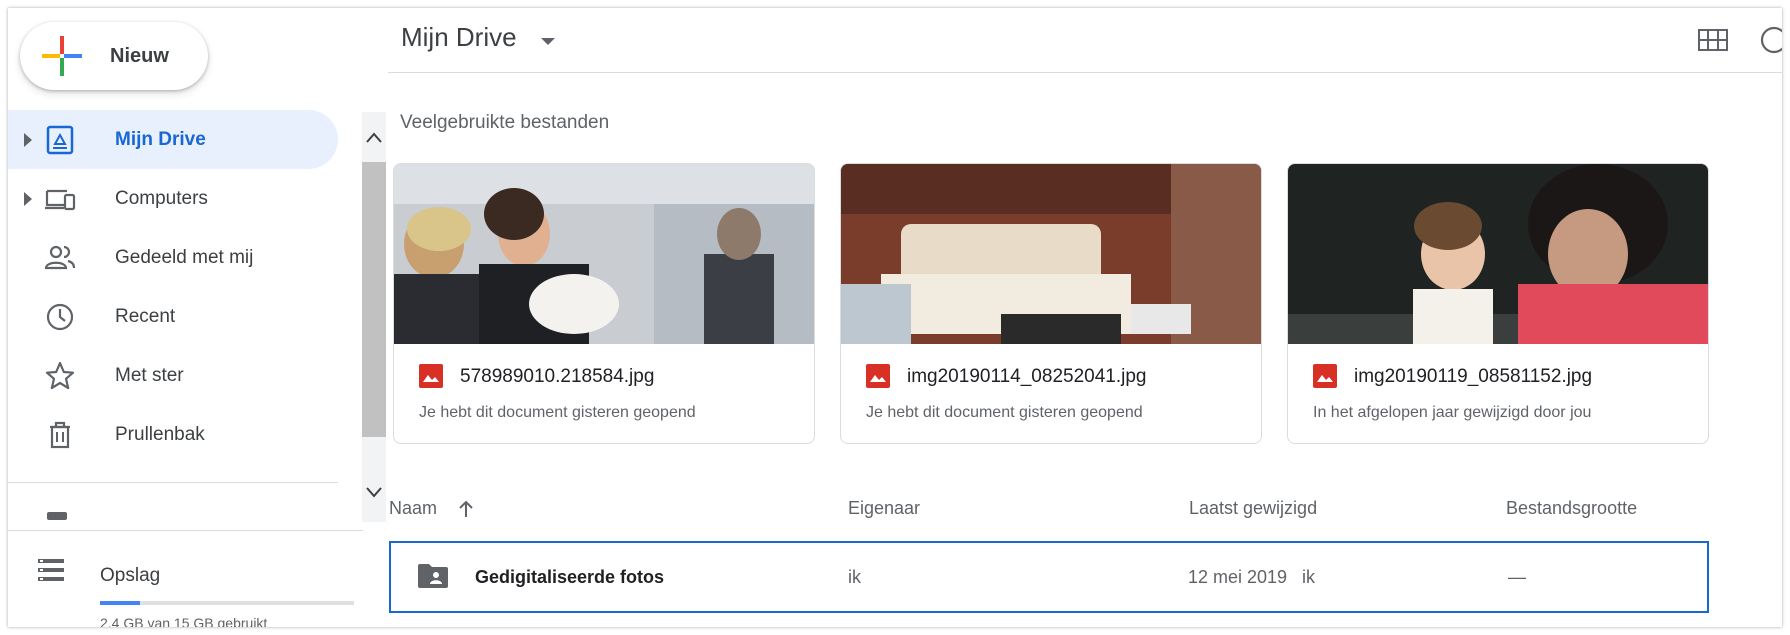 The width and height of the screenshot is (1790, 635). Describe the element at coordinates (120, 603) in the screenshot. I see `storage-bar-fill` at that location.